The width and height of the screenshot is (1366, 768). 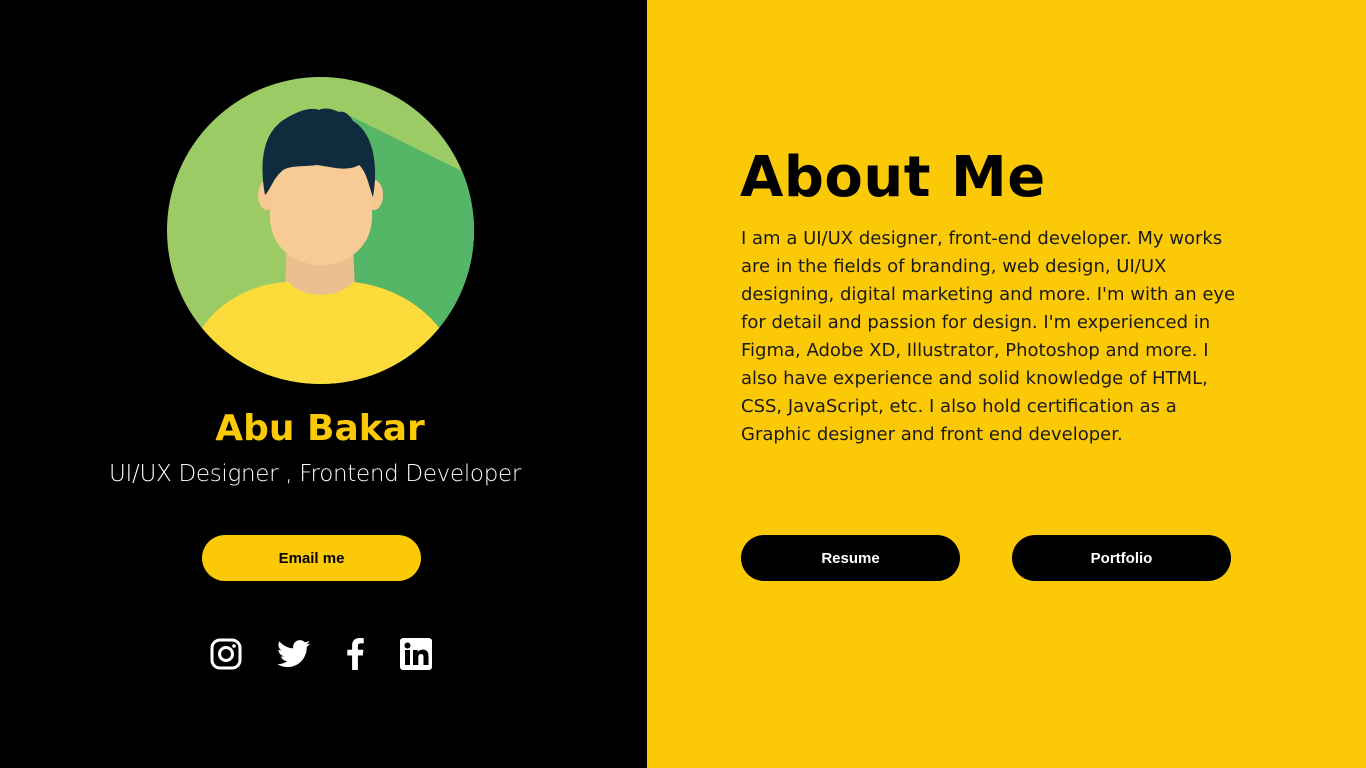 I want to click on avatar-illustration, so click(x=320, y=230).